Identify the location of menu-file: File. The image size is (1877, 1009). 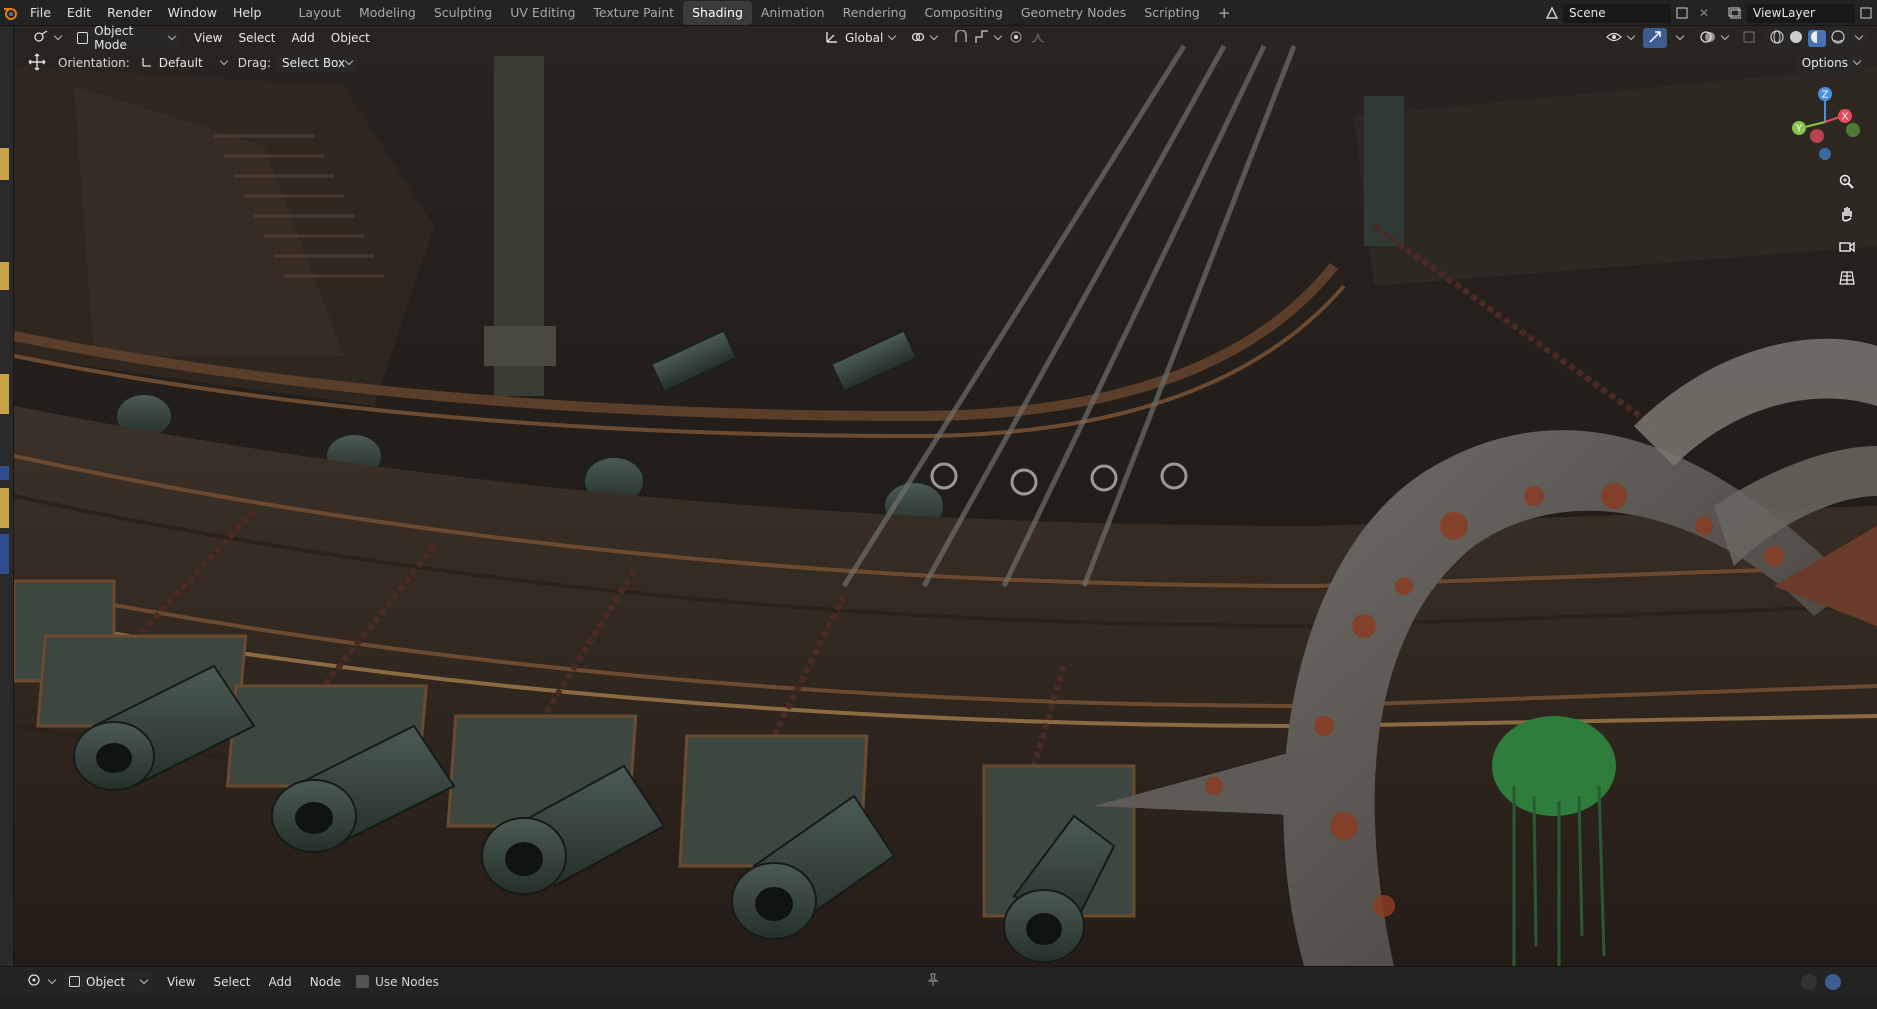
(40, 13).